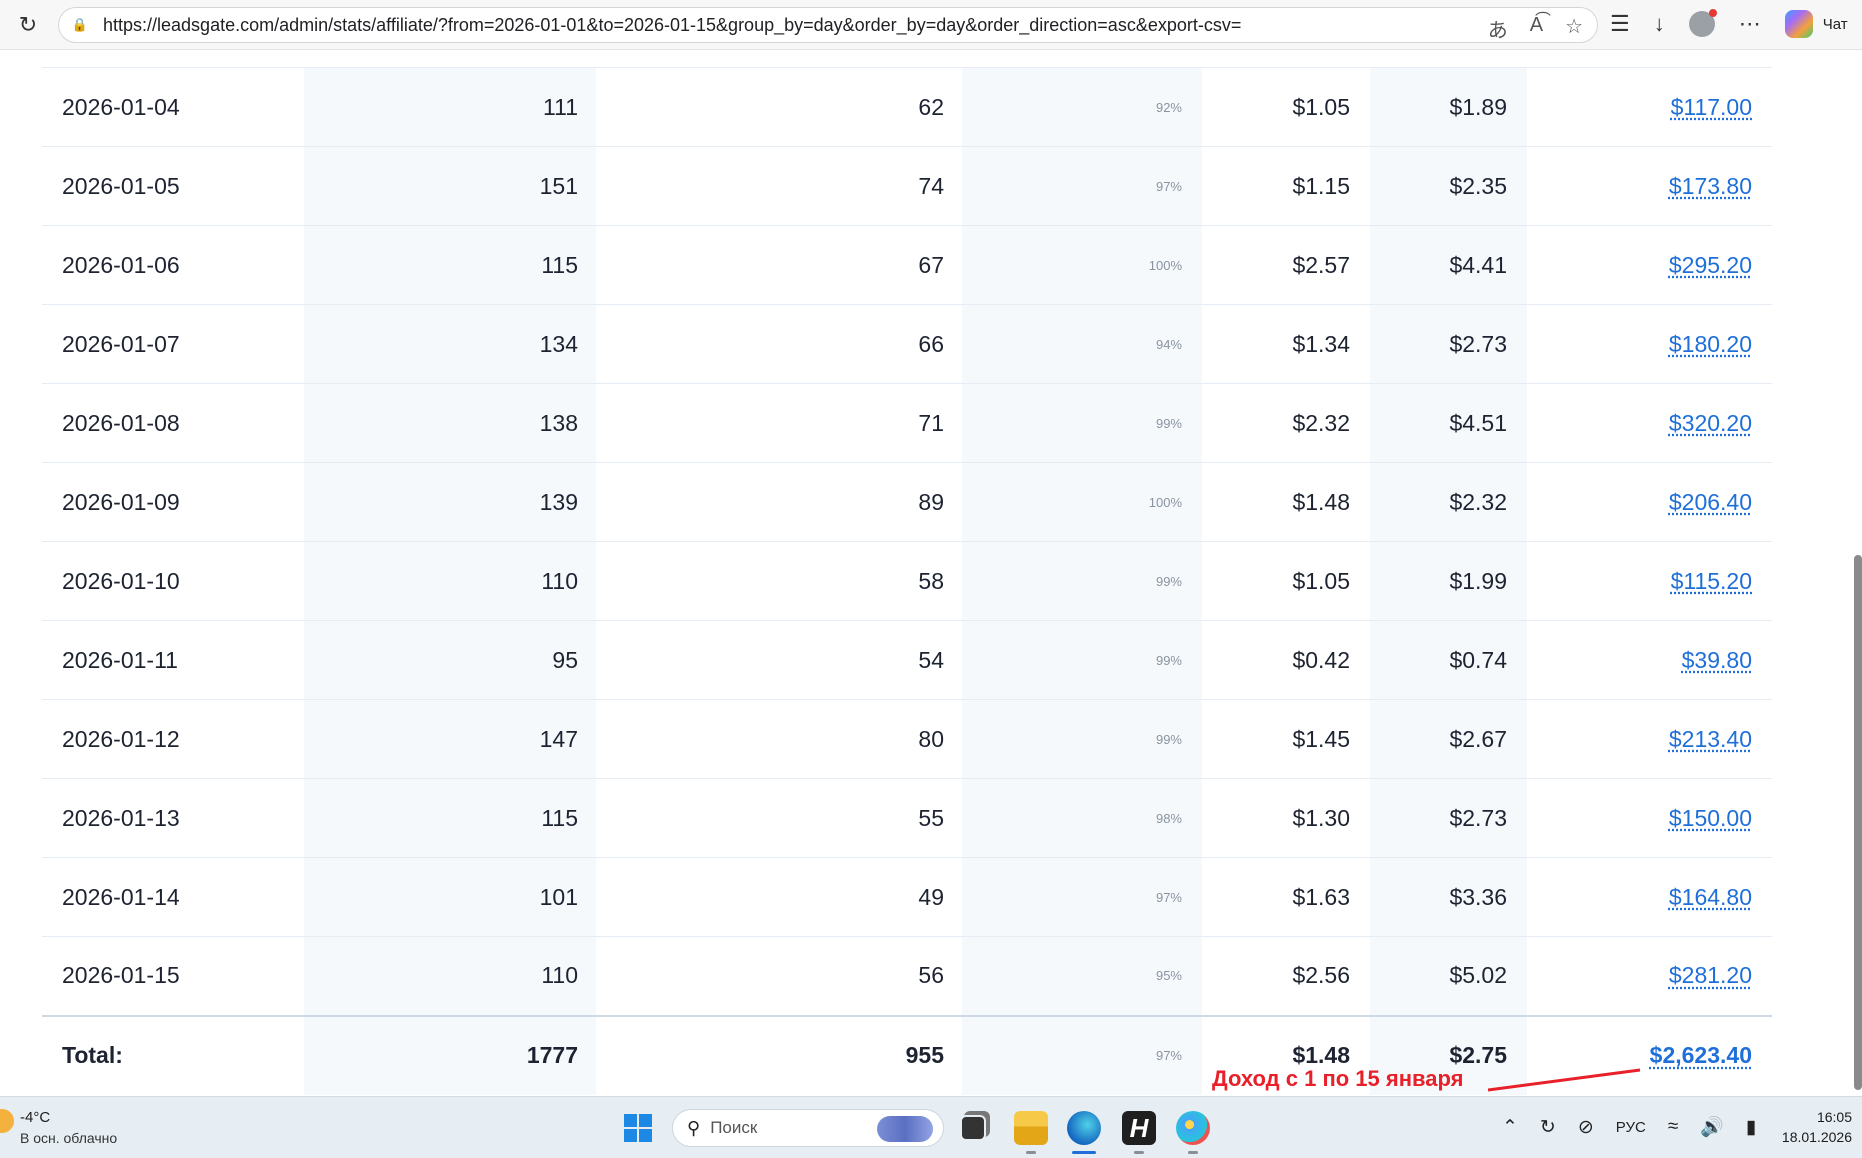 This screenshot has height=1158, width=1862. I want to click on revenue-cell: $164.80, so click(1649, 897).